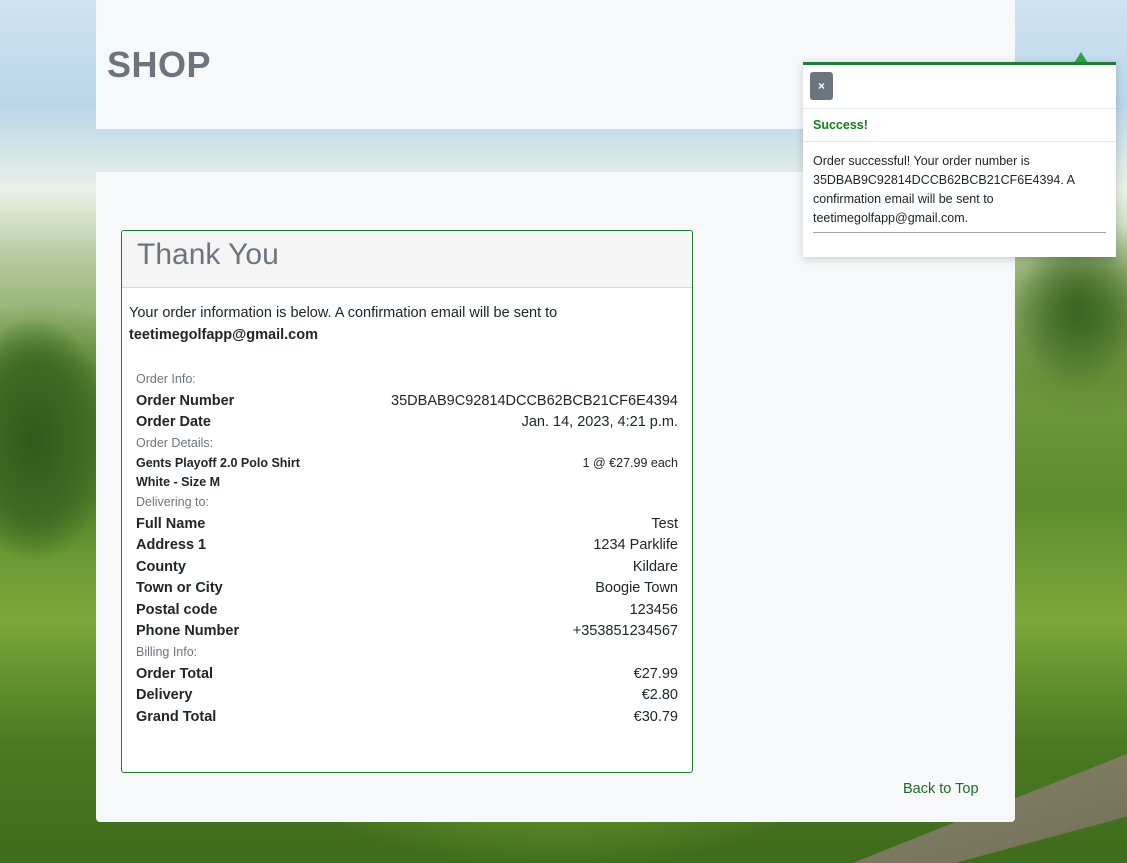  I want to click on section-label-order-details: Order Details:, so click(175, 443).